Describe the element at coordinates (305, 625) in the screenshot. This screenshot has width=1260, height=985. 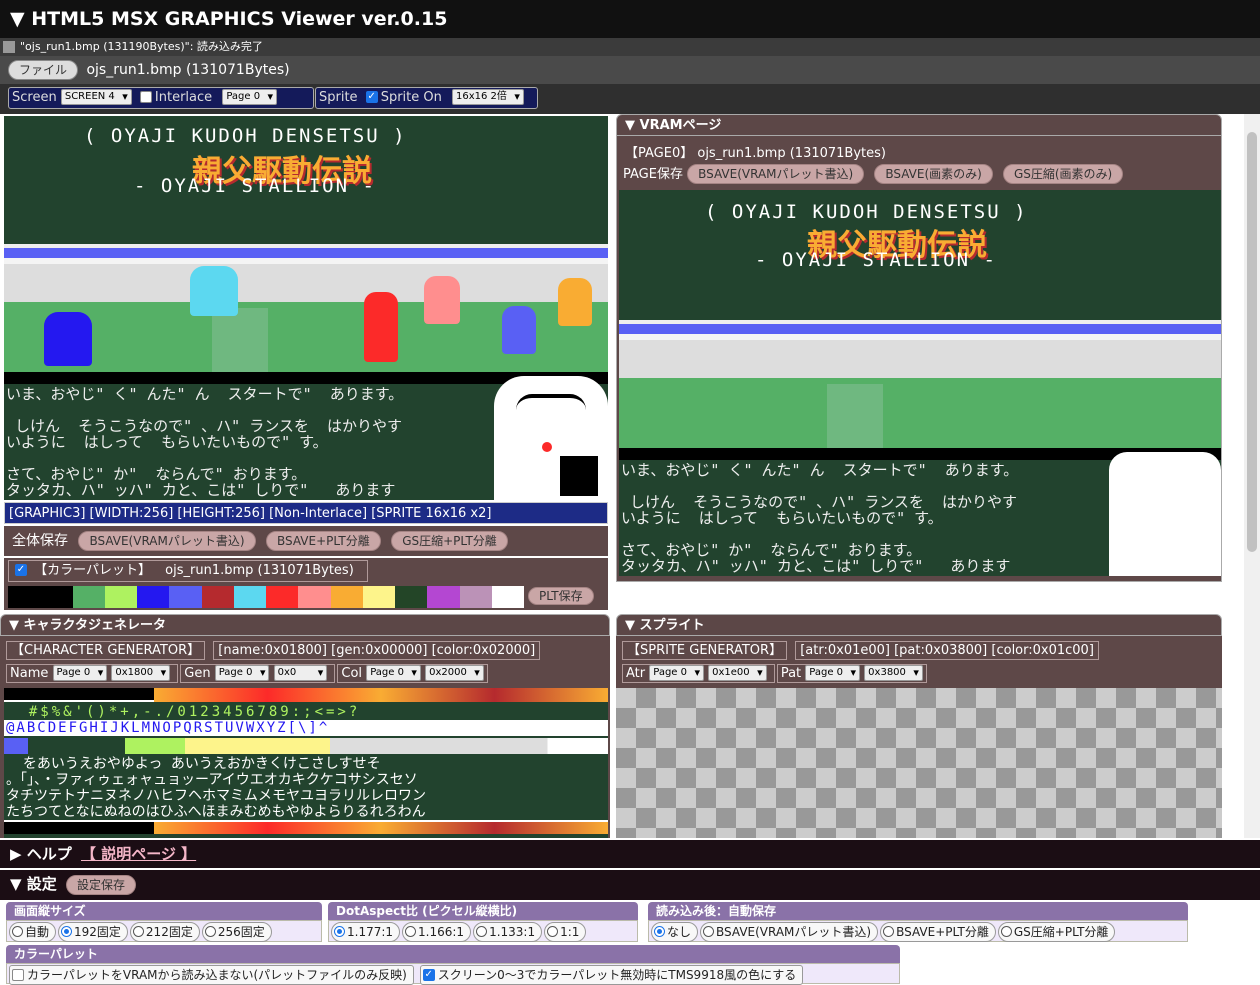
I see `chargen-header: ▼ キャラクタジェネレータ` at that location.